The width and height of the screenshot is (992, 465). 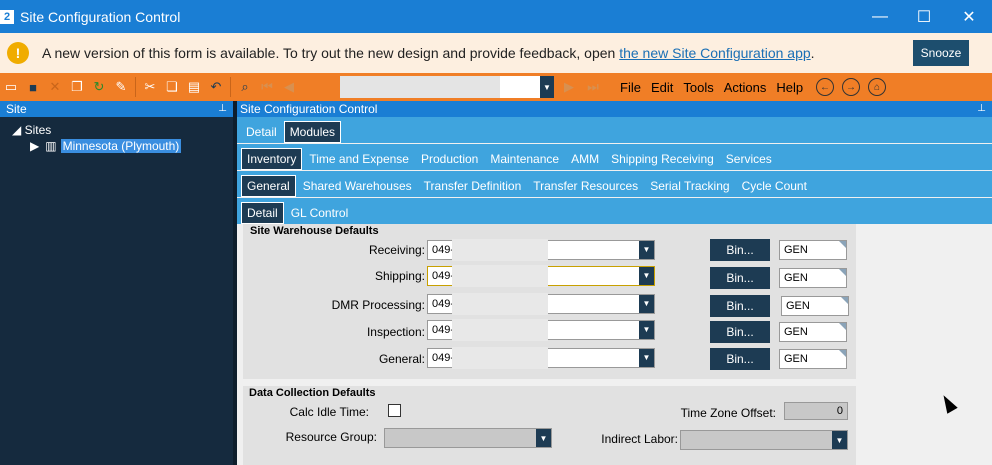 What do you see at coordinates (314, 231) in the screenshot?
I see `warehouse-defaults-title: Site Warehouse Defaults` at bounding box center [314, 231].